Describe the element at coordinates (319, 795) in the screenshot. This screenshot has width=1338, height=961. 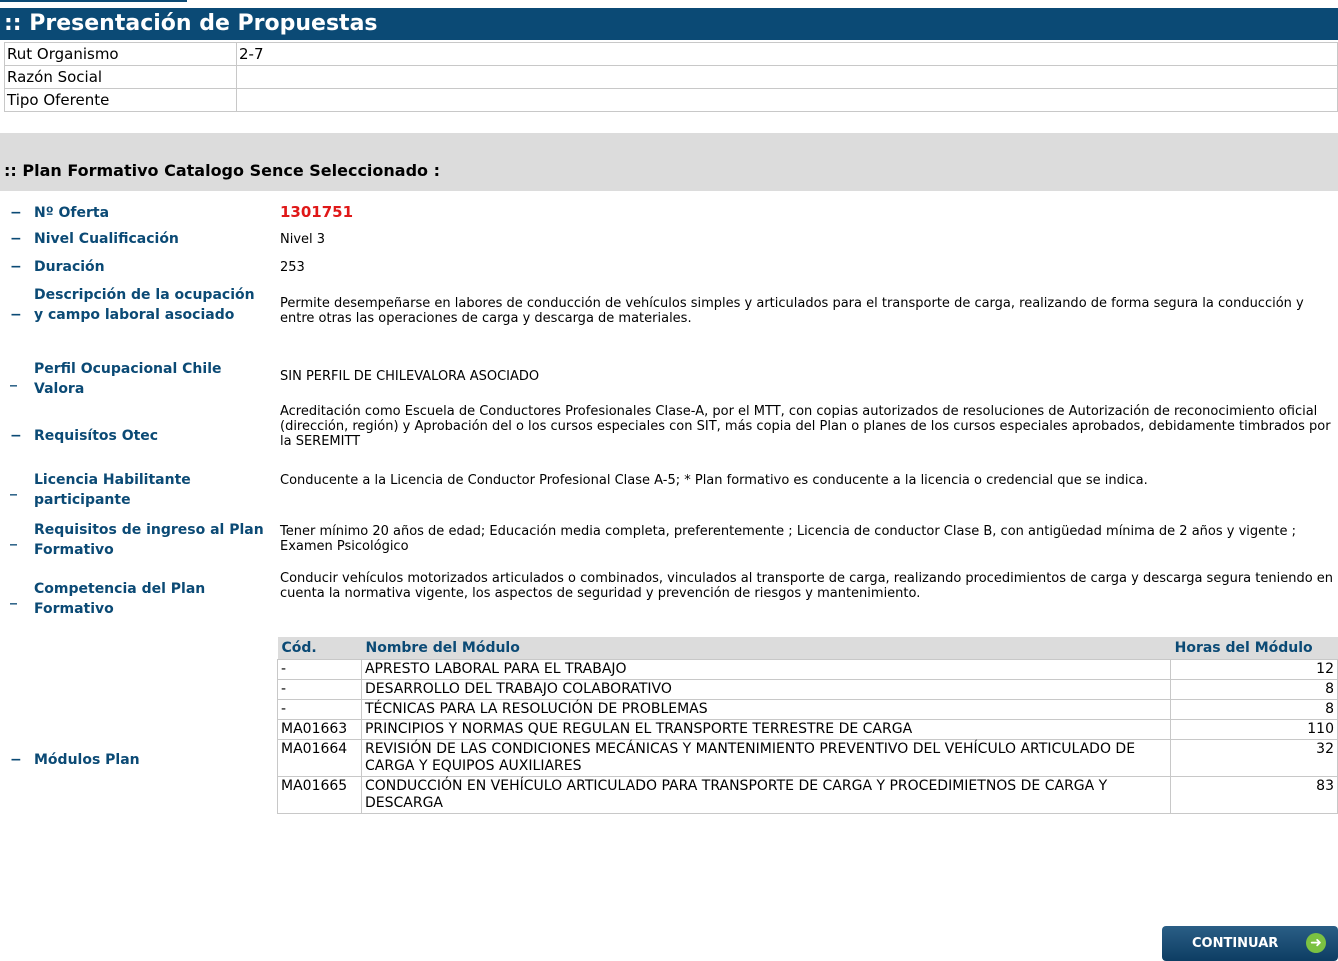
I see `module-cod: MA01665` at that location.